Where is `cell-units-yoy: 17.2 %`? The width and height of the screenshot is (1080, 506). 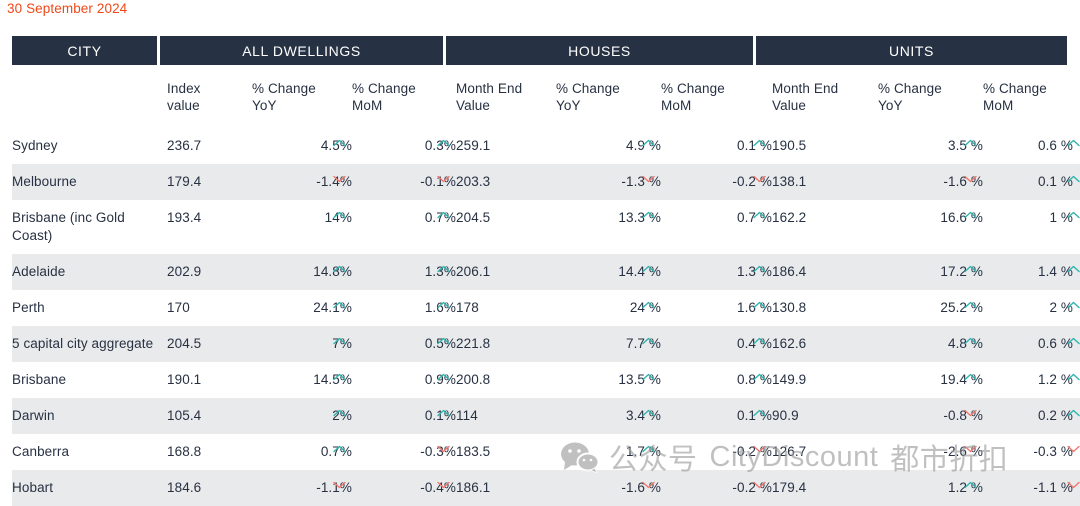 cell-units-yoy: 17.2 % is located at coordinates (930, 272).